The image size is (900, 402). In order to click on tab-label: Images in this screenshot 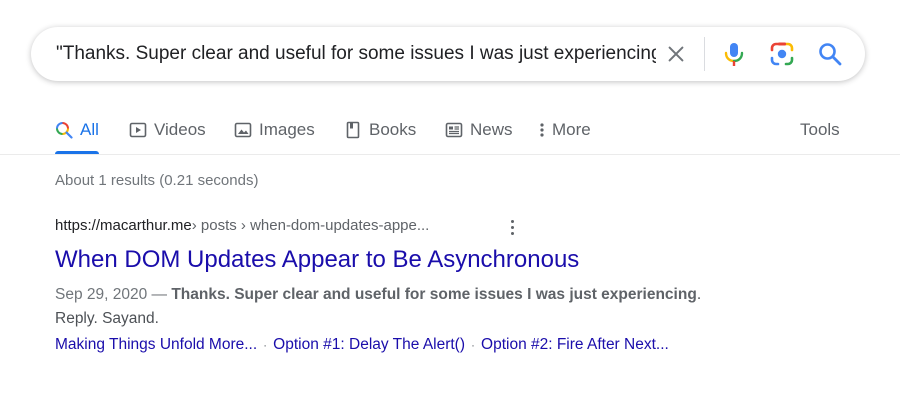, I will do `click(287, 129)`.